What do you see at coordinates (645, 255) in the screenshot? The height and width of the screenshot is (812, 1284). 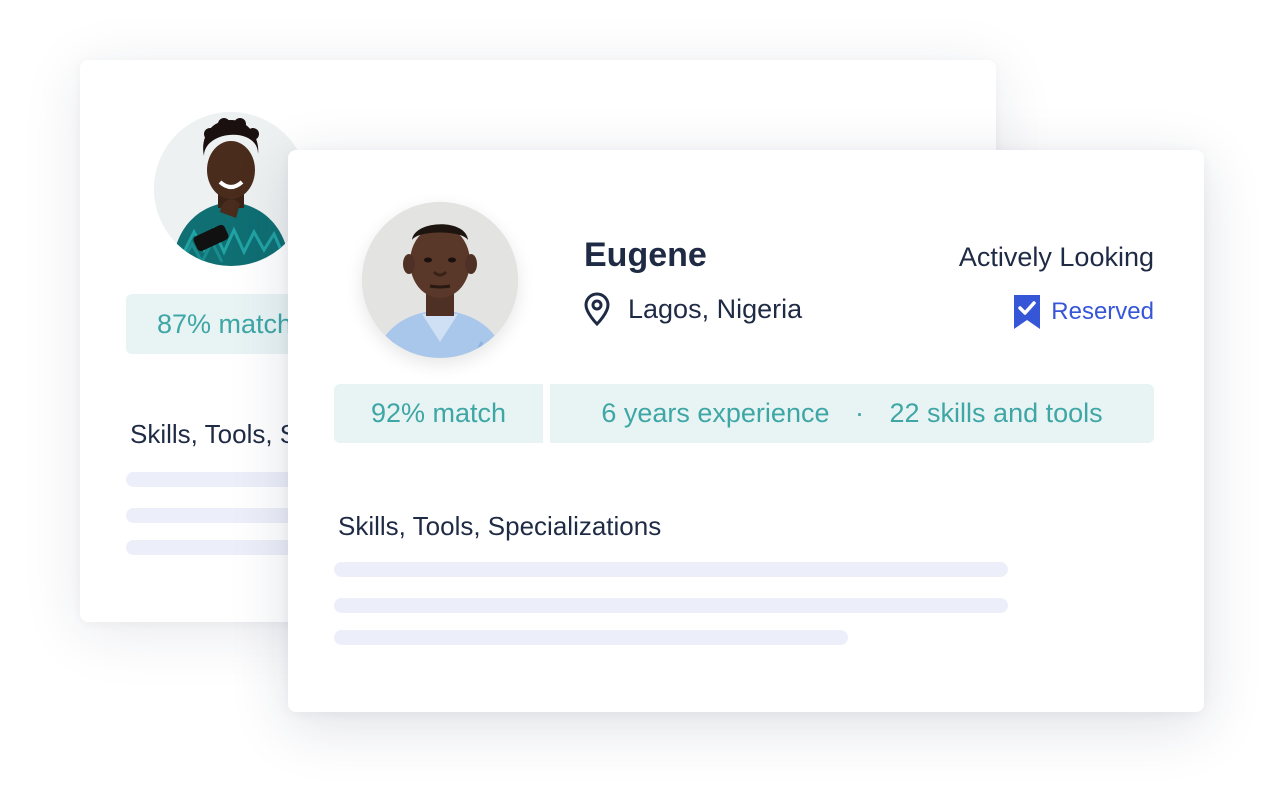 I see `candidate-name: Eugene` at bounding box center [645, 255].